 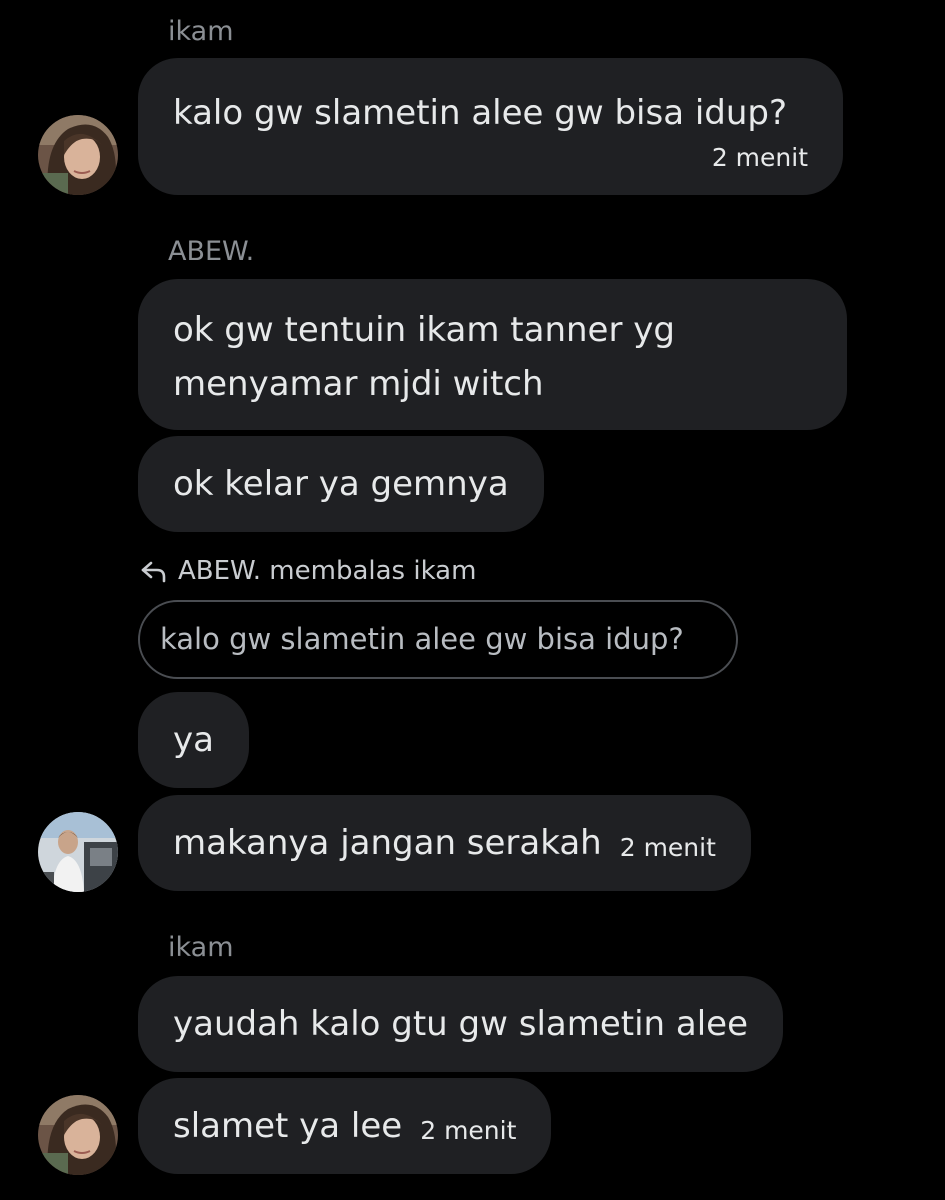 What do you see at coordinates (387, 843) in the screenshot?
I see `message-text: makanya jangan serakah` at bounding box center [387, 843].